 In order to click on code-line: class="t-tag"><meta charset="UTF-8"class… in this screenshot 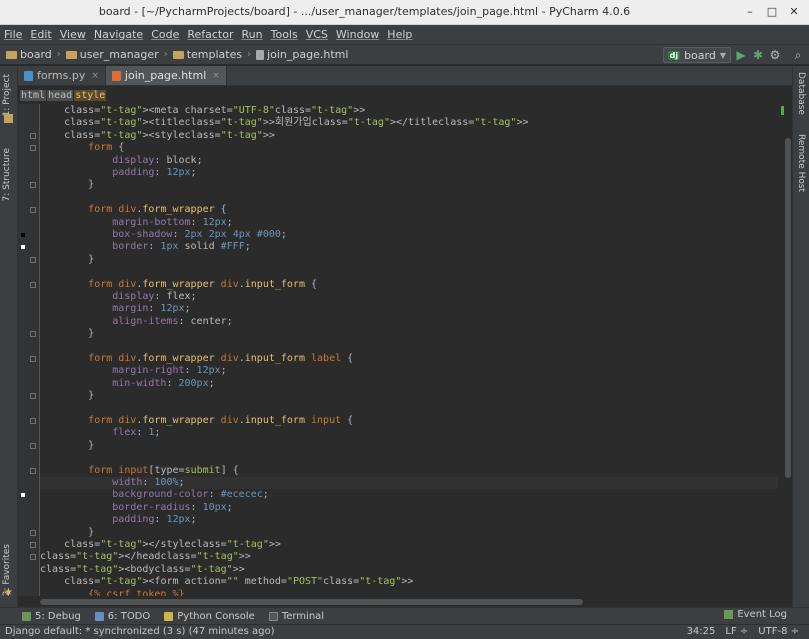, I will do `click(409, 111)`.